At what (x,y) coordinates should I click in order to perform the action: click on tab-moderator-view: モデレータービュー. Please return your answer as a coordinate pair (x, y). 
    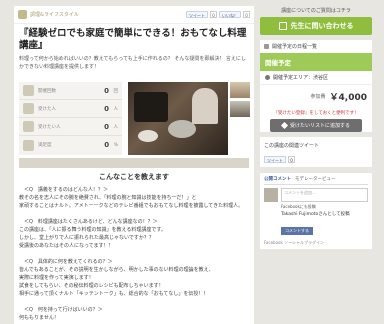
    Looking at the image, I should click on (315, 179).